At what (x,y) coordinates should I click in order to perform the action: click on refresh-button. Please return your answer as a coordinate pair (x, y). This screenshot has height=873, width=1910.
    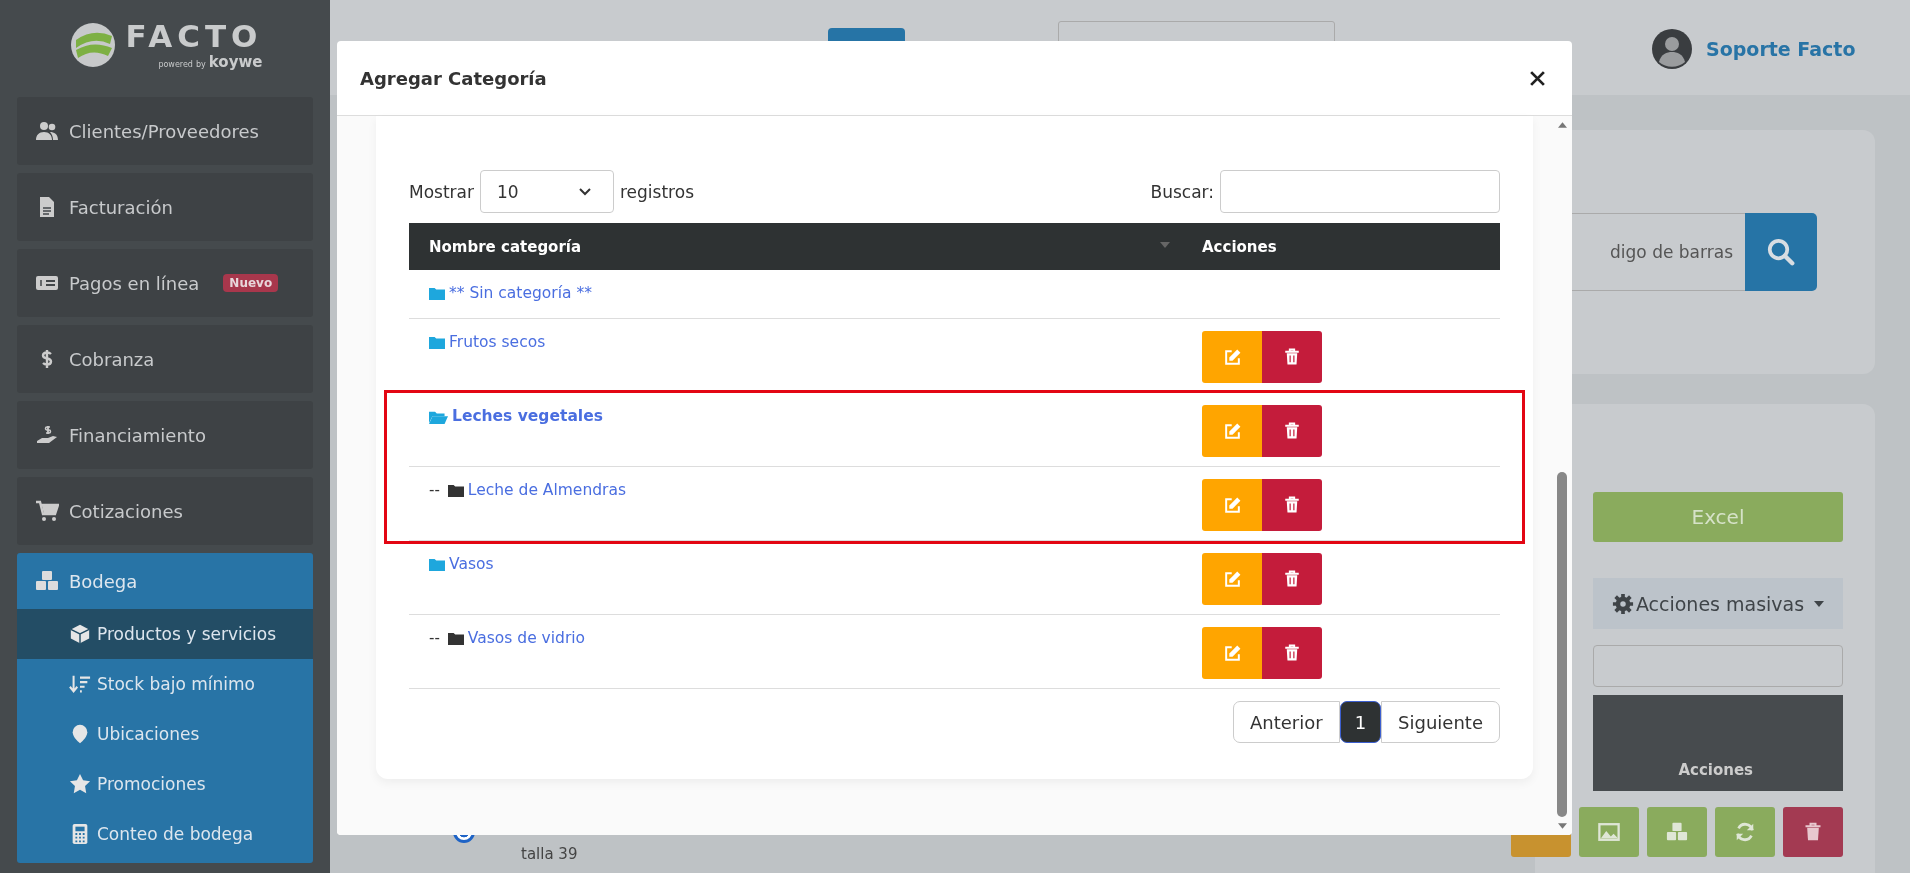
    Looking at the image, I should click on (1745, 832).